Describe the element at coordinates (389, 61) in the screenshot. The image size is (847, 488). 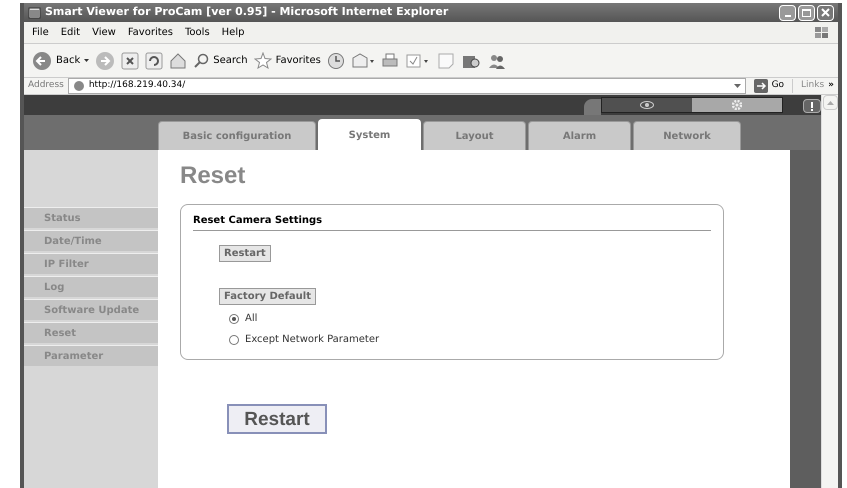
I see `printer-icon` at that location.